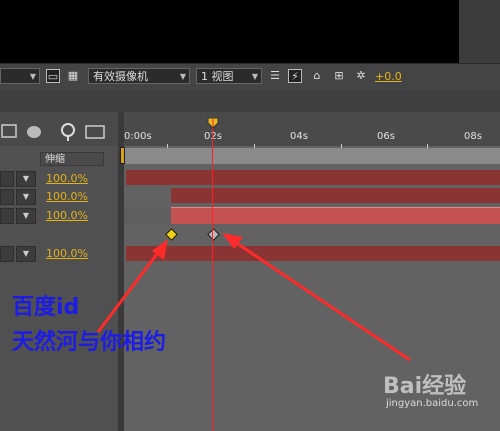 This screenshot has width=500, height=431. Describe the element at coordinates (432, 403) in the screenshot. I see `baidu-jingyan-url: jingyan.baidu.com` at that location.